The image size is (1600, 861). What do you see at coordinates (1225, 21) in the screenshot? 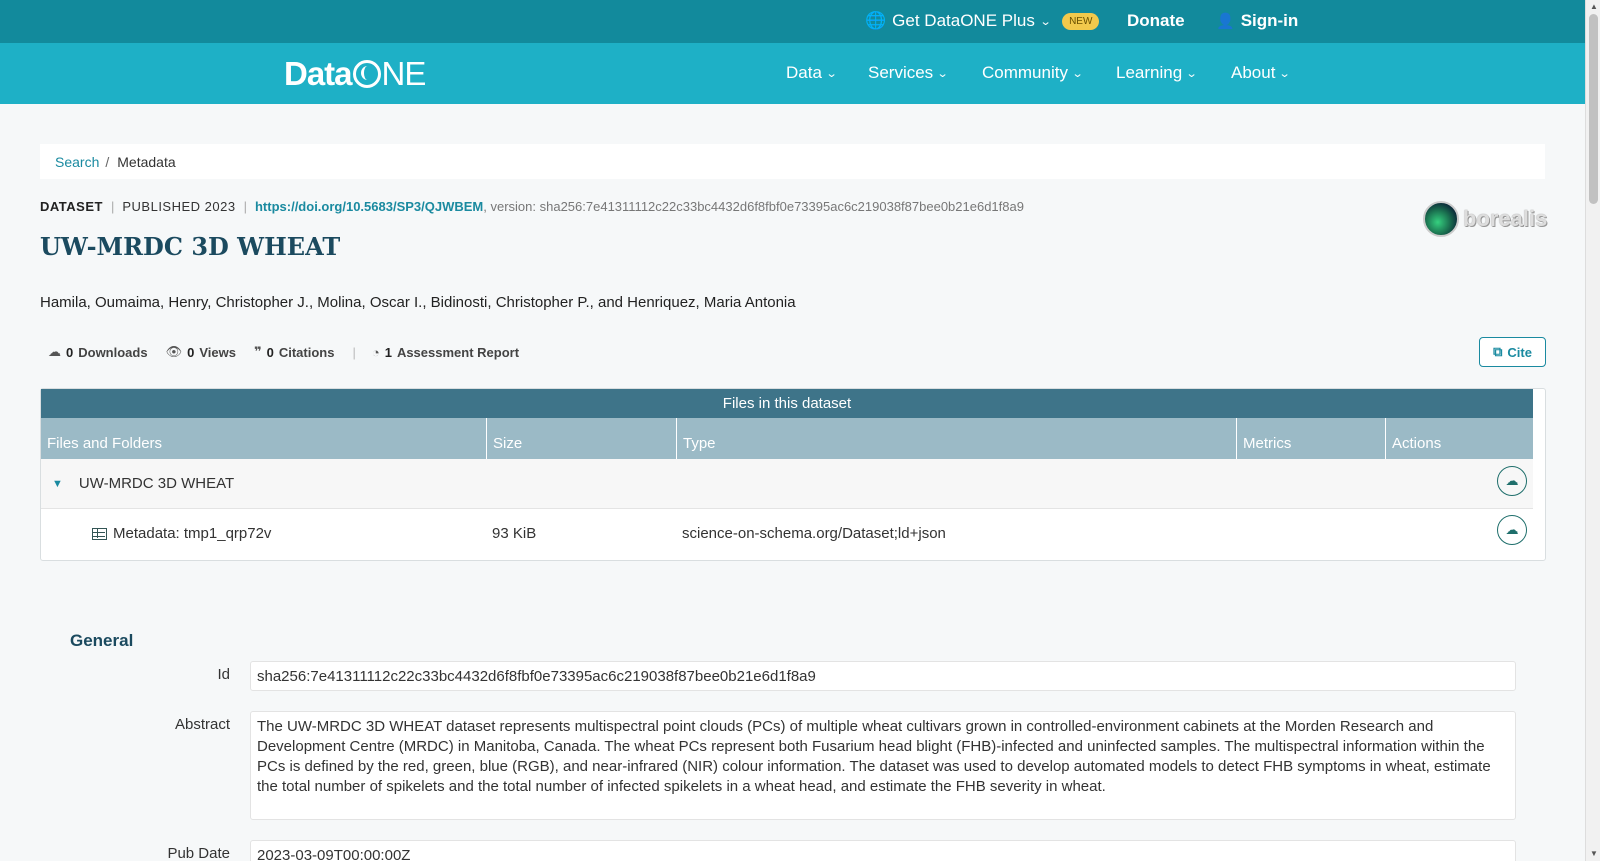
I see `user-icon: 👤` at bounding box center [1225, 21].